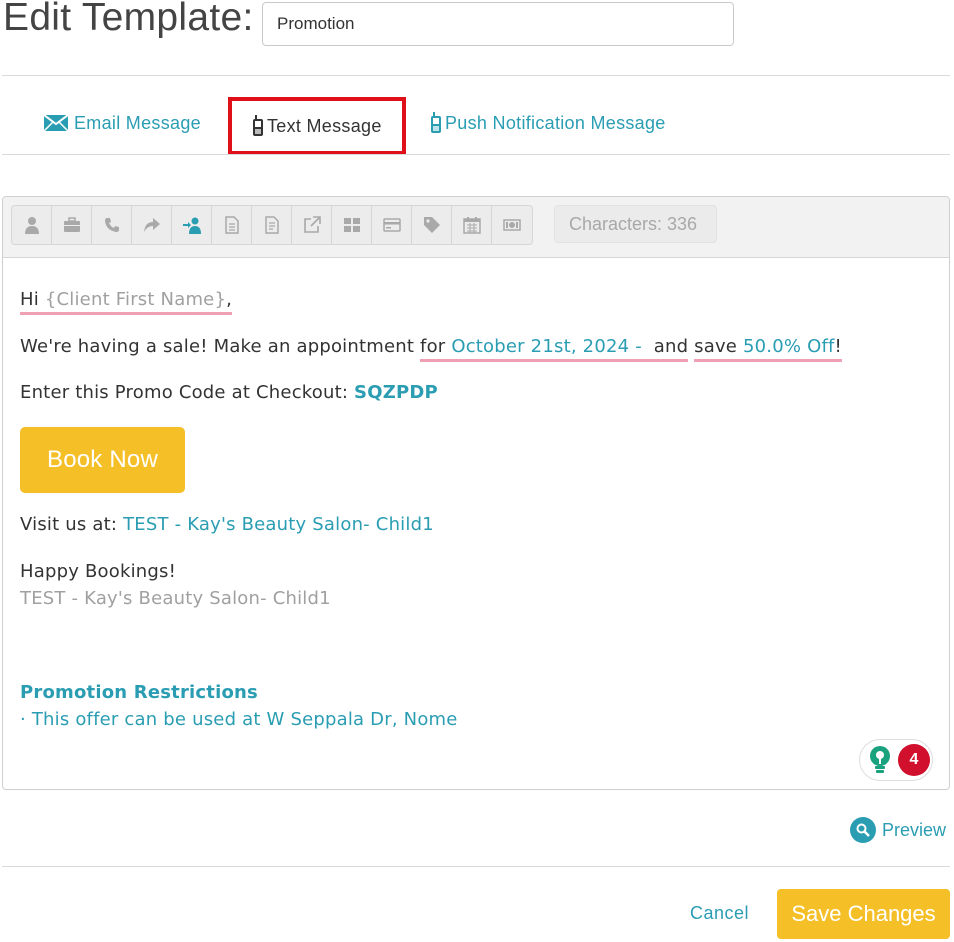  What do you see at coordinates (29, 299) in the screenshot?
I see `greeting-hi: Hi` at bounding box center [29, 299].